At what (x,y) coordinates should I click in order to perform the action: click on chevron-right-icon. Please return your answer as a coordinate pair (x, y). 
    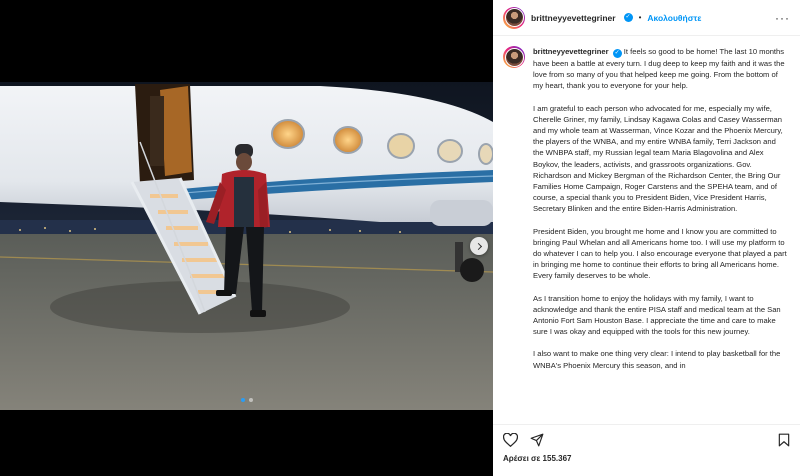
    Looking at the image, I should click on (478, 246).